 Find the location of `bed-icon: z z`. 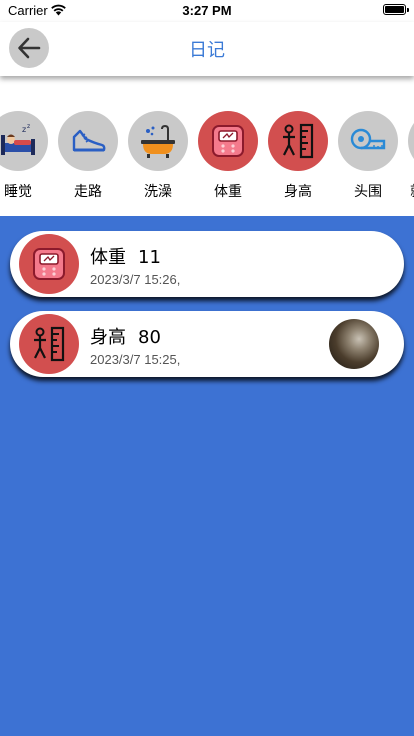

bed-icon: z z is located at coordinates (18, 139).